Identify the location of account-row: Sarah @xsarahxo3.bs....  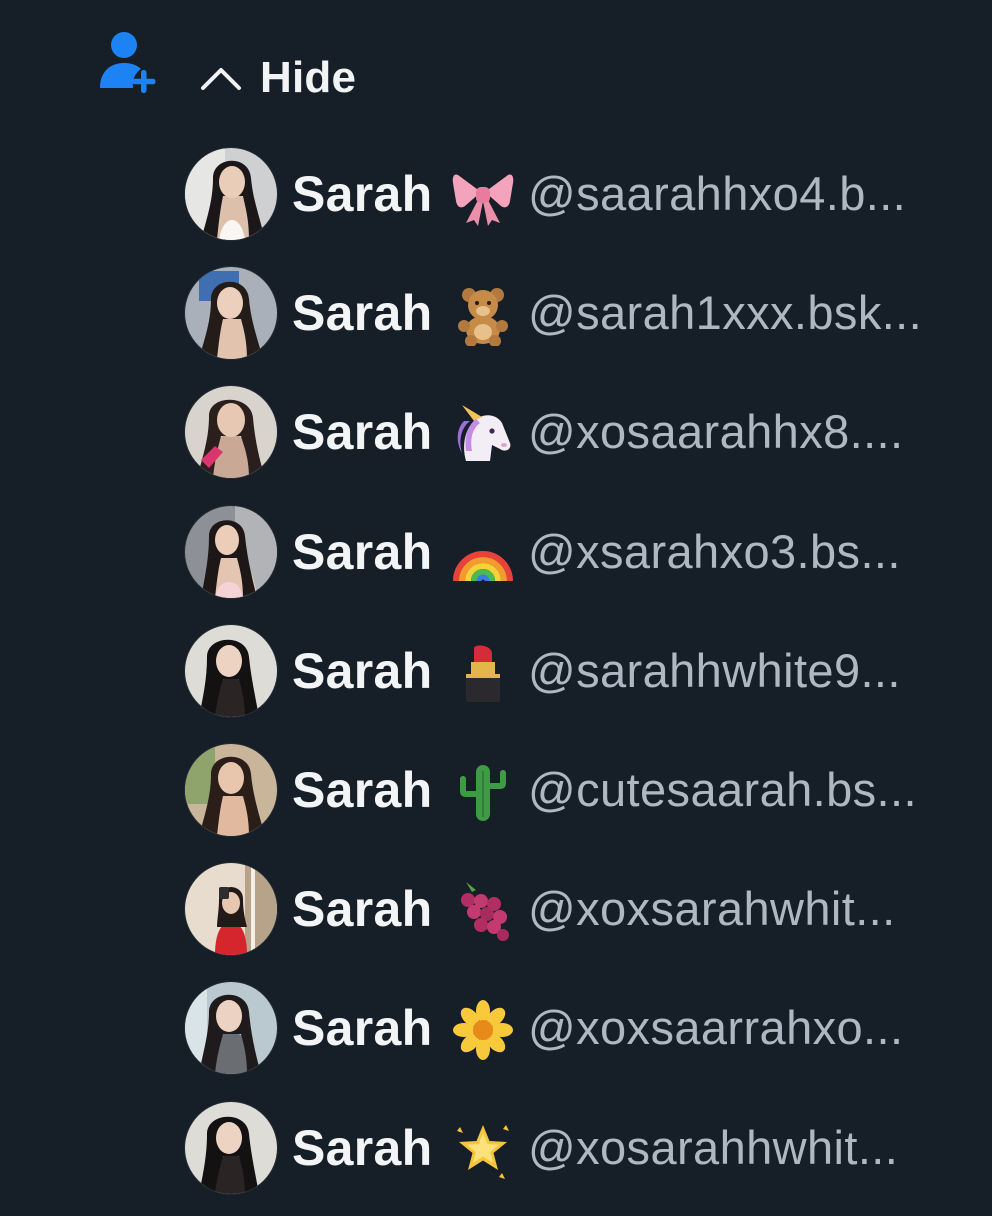
(496, 552).